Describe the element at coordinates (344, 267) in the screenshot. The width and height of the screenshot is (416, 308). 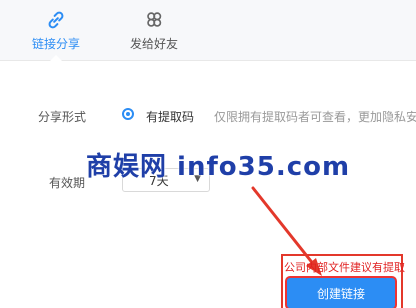
I see `notice-text: 公司内部文件建议有提取` at that location.